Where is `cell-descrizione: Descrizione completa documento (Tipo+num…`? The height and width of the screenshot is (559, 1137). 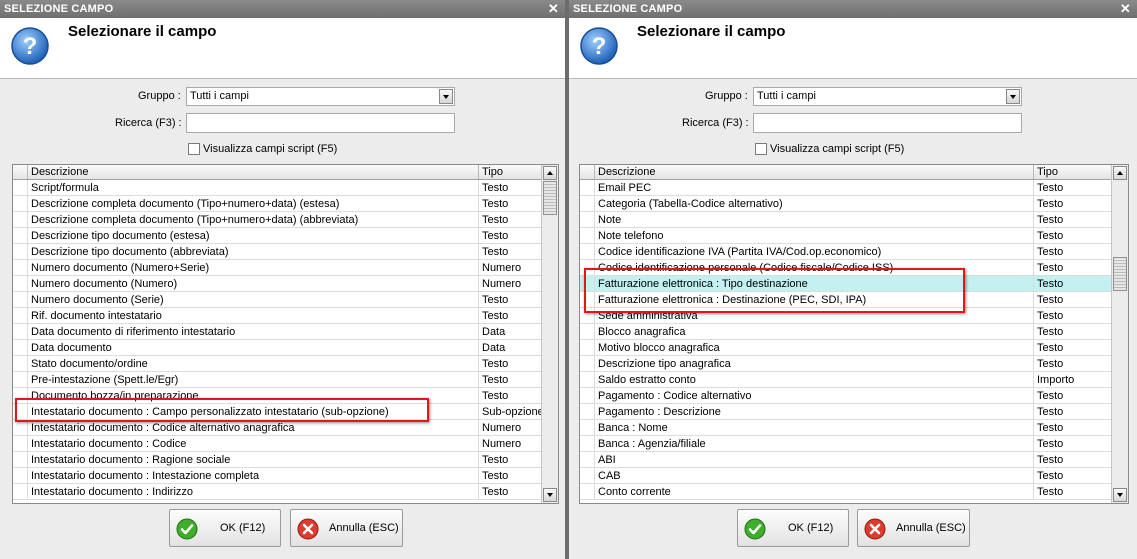 cell-descrizione: Descrizione completa documento (Tipo+num… is located at coordinates (253, 203).